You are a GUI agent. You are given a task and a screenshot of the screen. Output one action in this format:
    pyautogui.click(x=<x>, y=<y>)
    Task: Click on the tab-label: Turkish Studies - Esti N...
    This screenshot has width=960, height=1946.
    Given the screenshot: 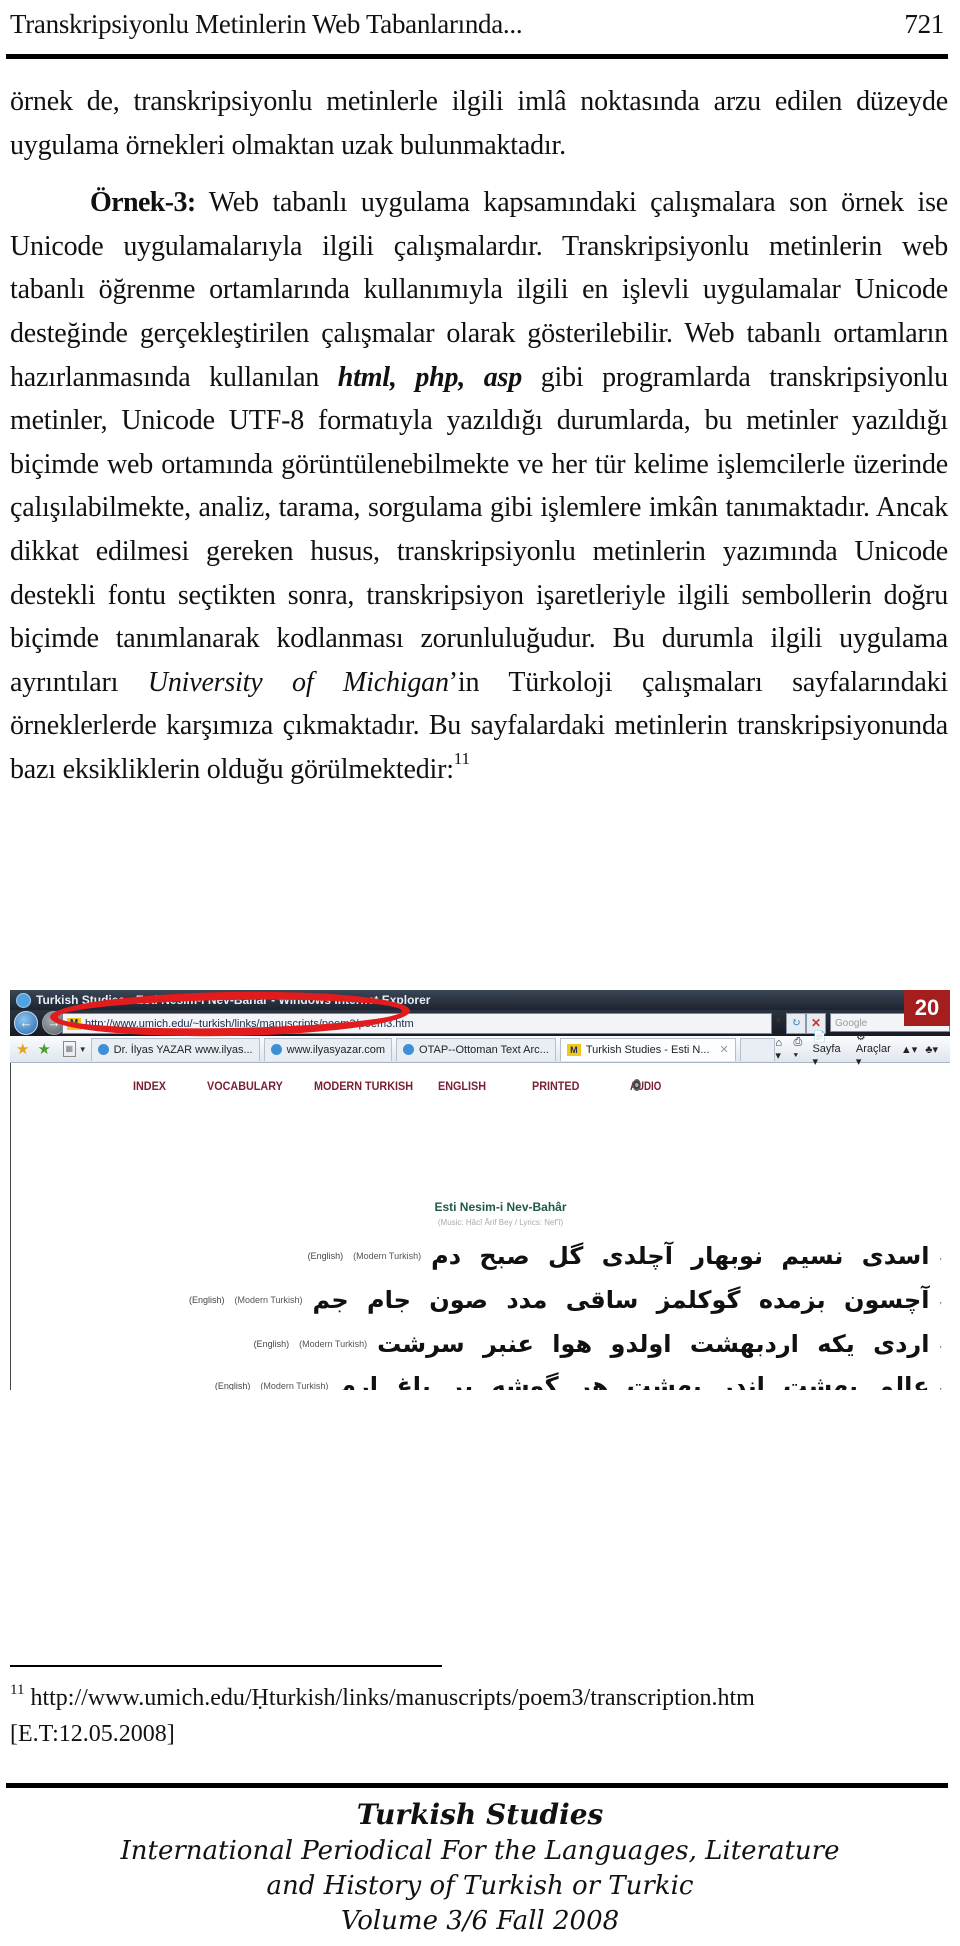 What is the action you would take?
    pyautogui.click(x=647, y=1049)
    